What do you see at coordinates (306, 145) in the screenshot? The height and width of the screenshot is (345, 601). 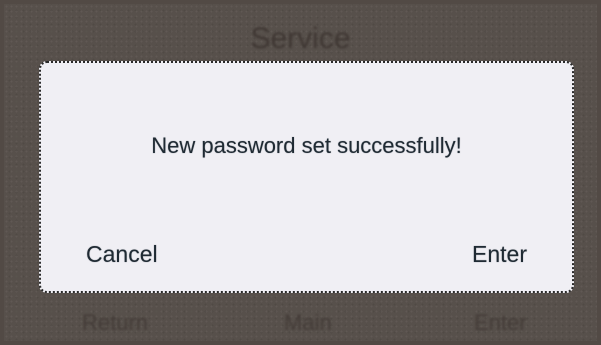 I see `dialog-message: New password set successfully!` at bounding box center [306, 145].